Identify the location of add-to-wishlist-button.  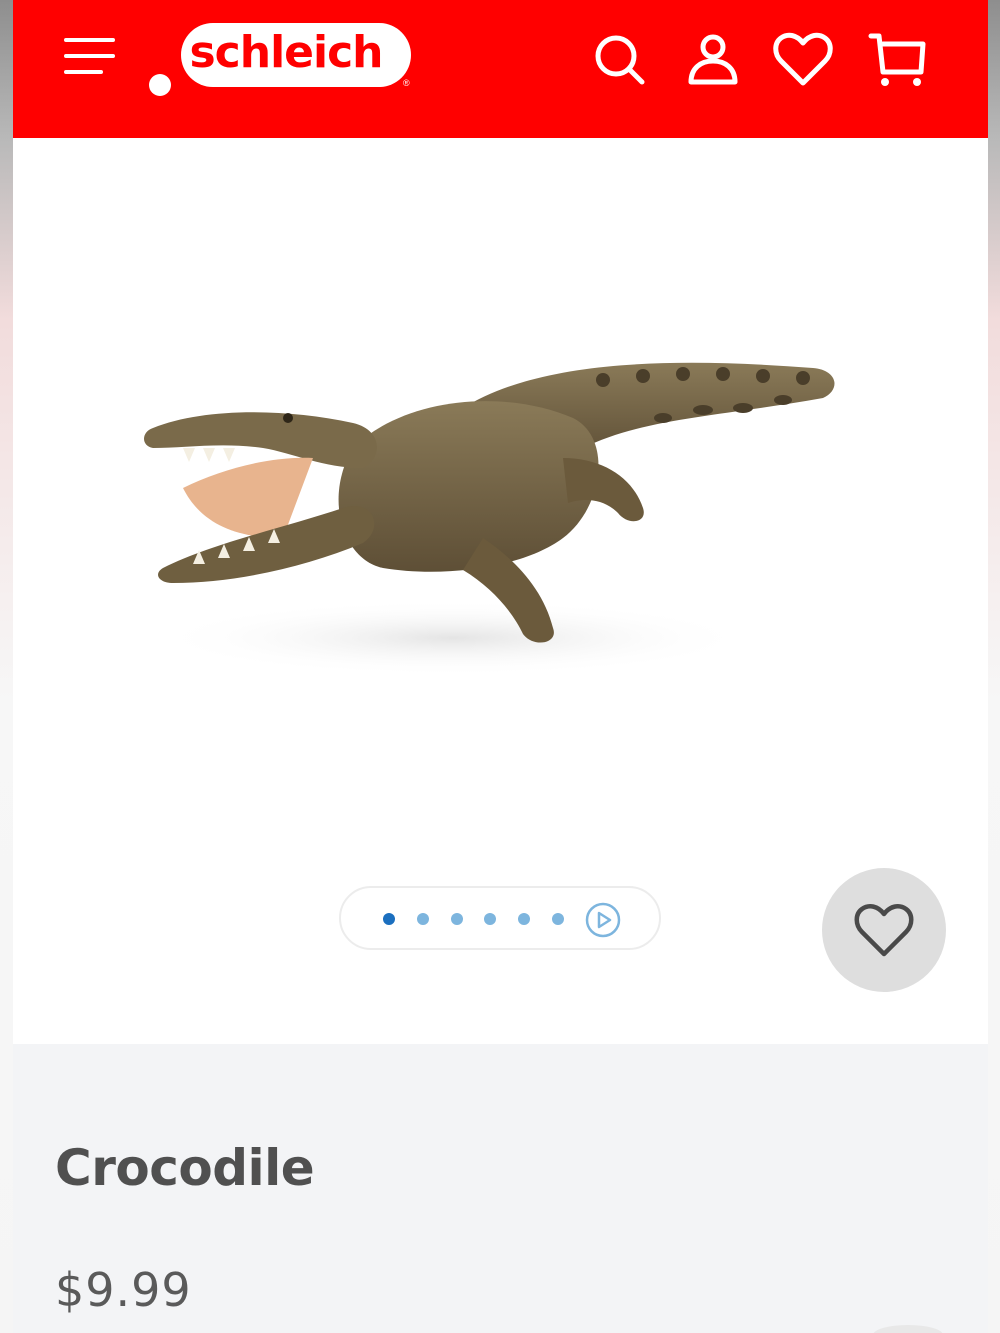
(884, 930).